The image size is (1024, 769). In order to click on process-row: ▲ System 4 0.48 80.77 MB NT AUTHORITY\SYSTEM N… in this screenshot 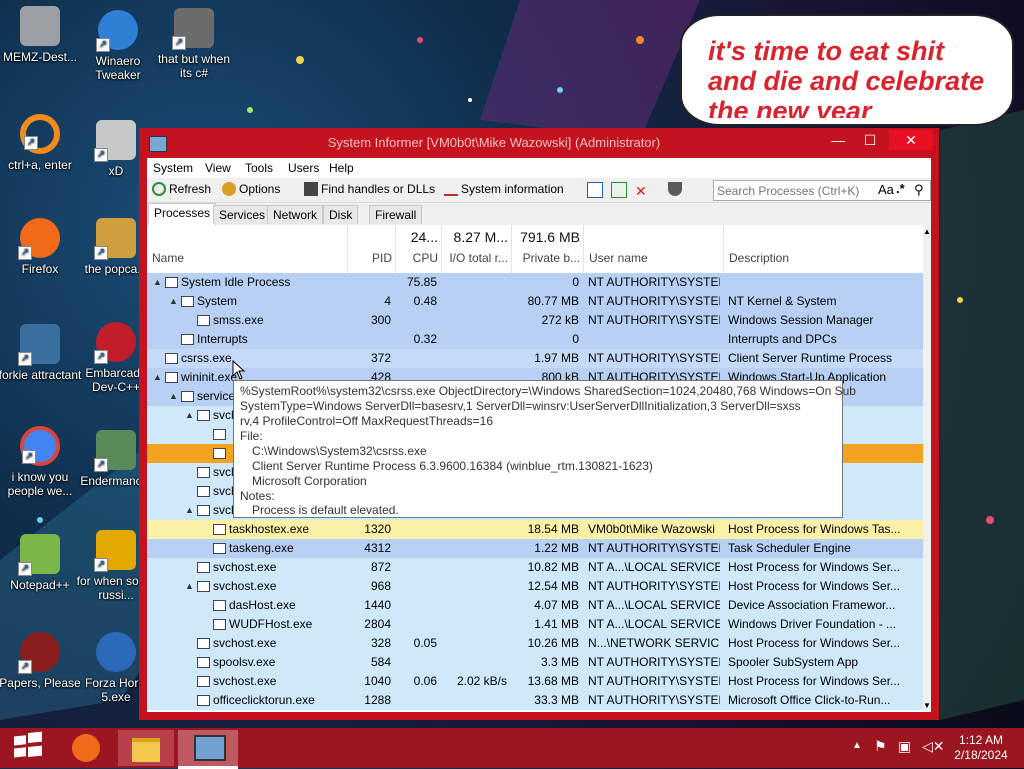, I will do `click(535, 301)`.